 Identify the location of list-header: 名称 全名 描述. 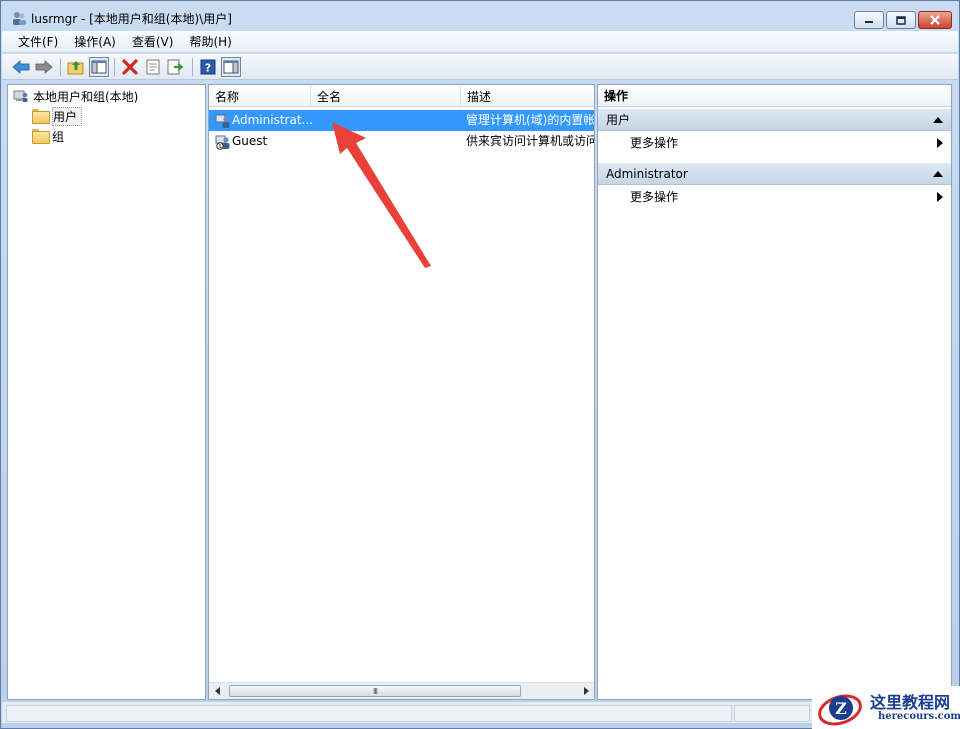
(401, 96).